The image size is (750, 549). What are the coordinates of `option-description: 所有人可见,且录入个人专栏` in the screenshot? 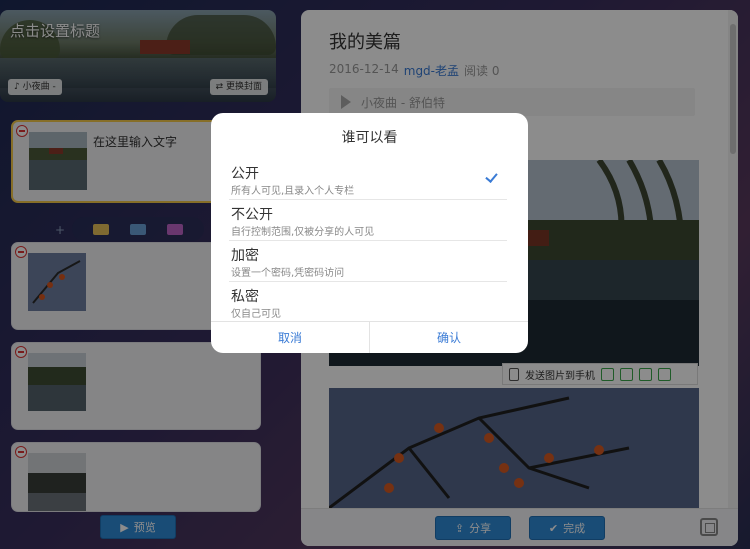 It's located at (293, 191).